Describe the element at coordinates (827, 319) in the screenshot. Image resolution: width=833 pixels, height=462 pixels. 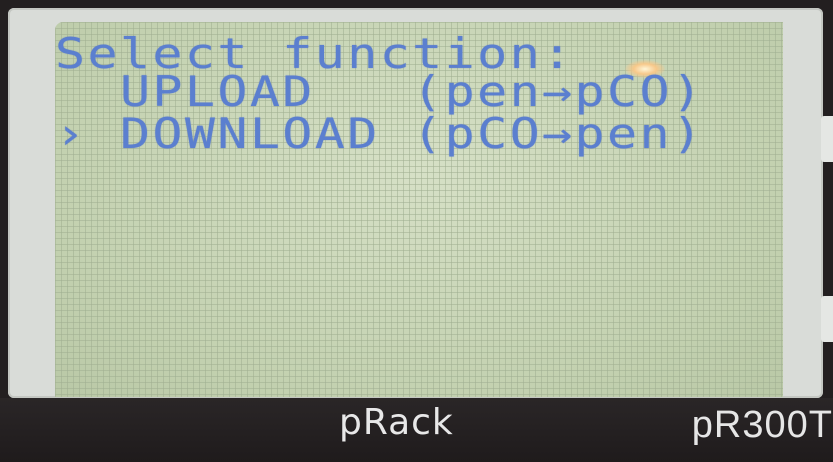
I see `side-button-lower` at that location.